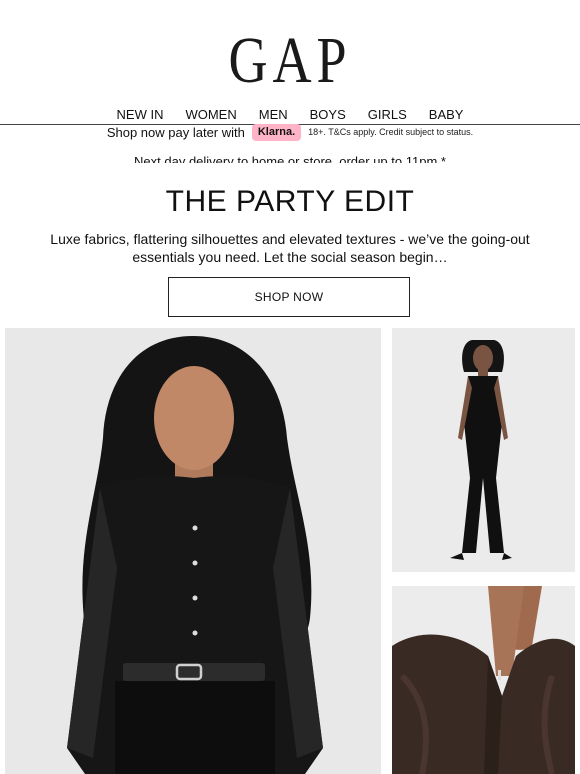  What do you see at coordinates (290, 201) in the screenshot?
I see `page-title: THE PARTY EDIT` at bounding box center [290, 201].